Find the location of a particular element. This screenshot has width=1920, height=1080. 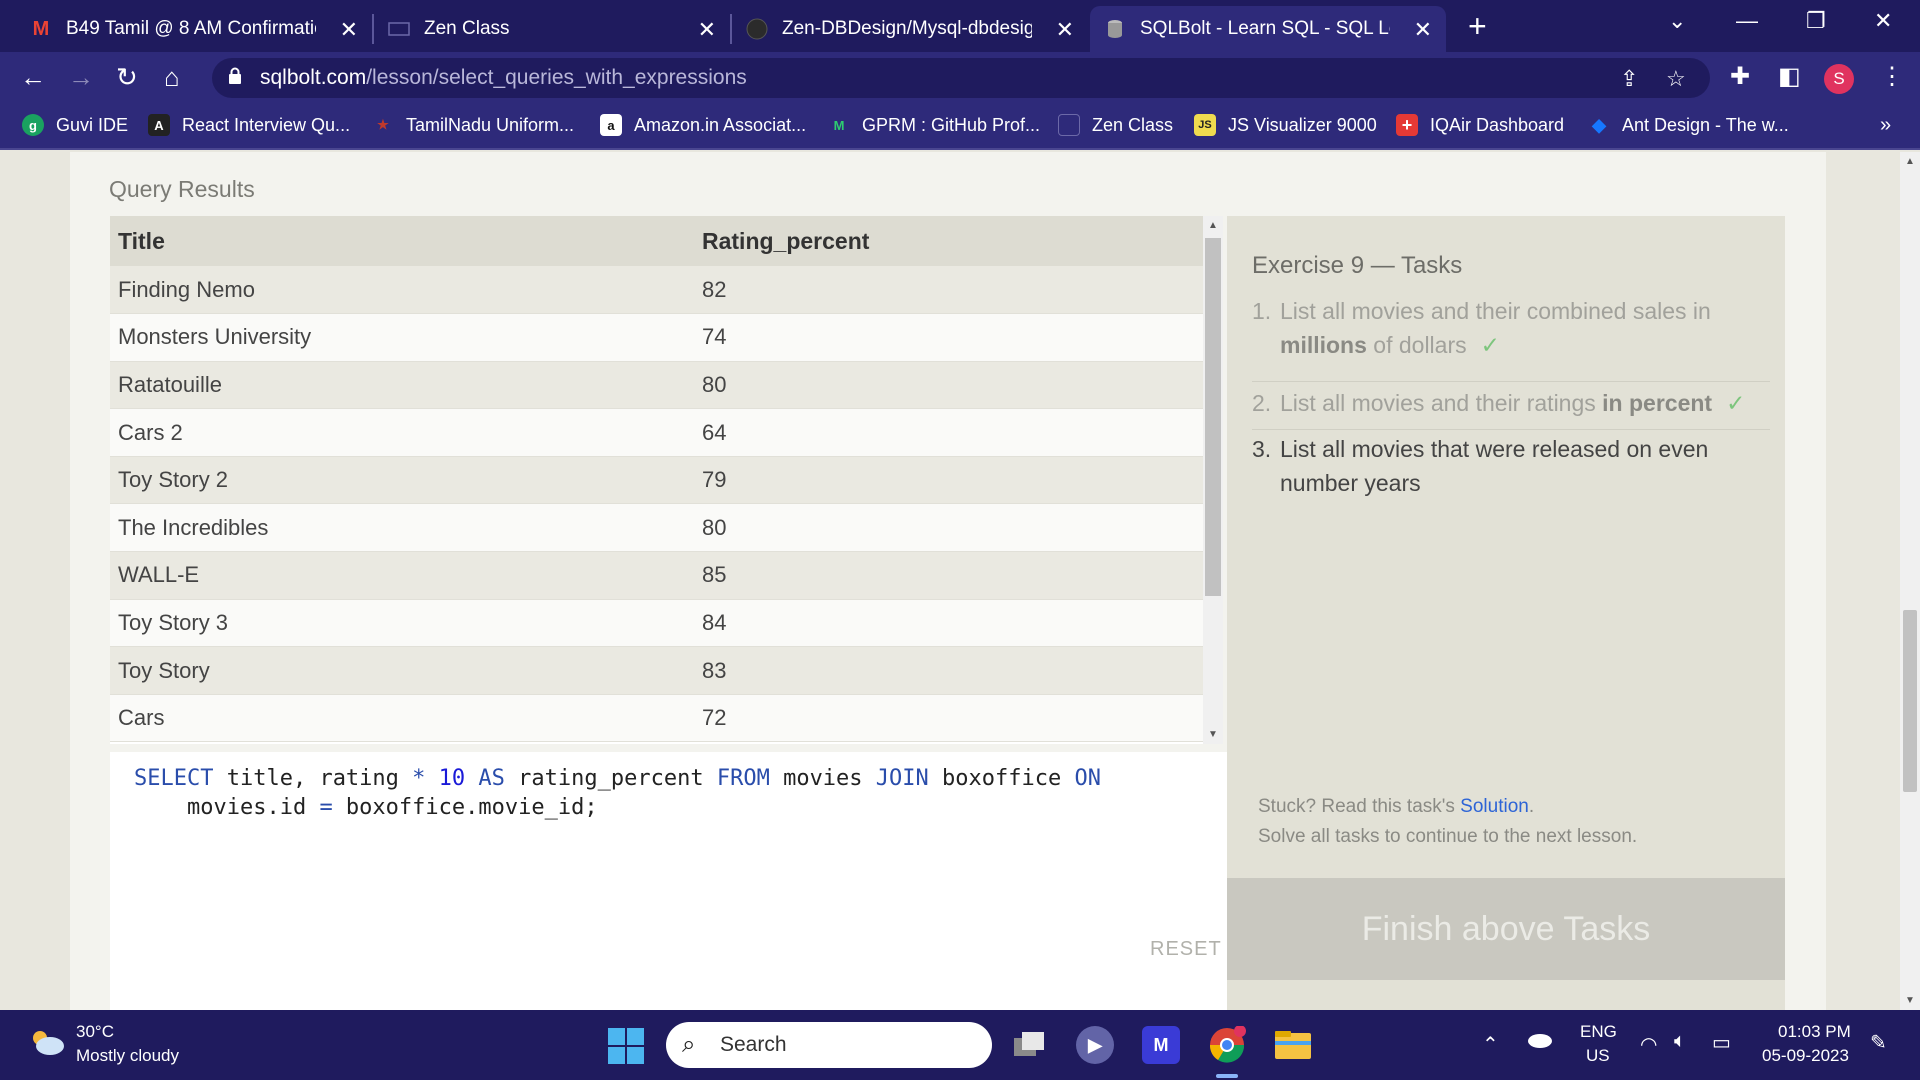

reset-button: RESET is located at coordinates (1186, 949).